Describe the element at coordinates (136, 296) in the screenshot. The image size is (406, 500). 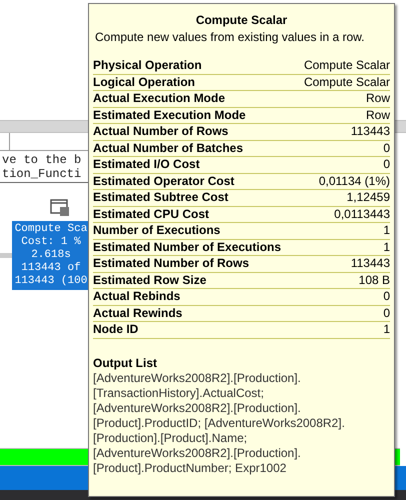
I see `property-label: Actual Rebinds` at that location.